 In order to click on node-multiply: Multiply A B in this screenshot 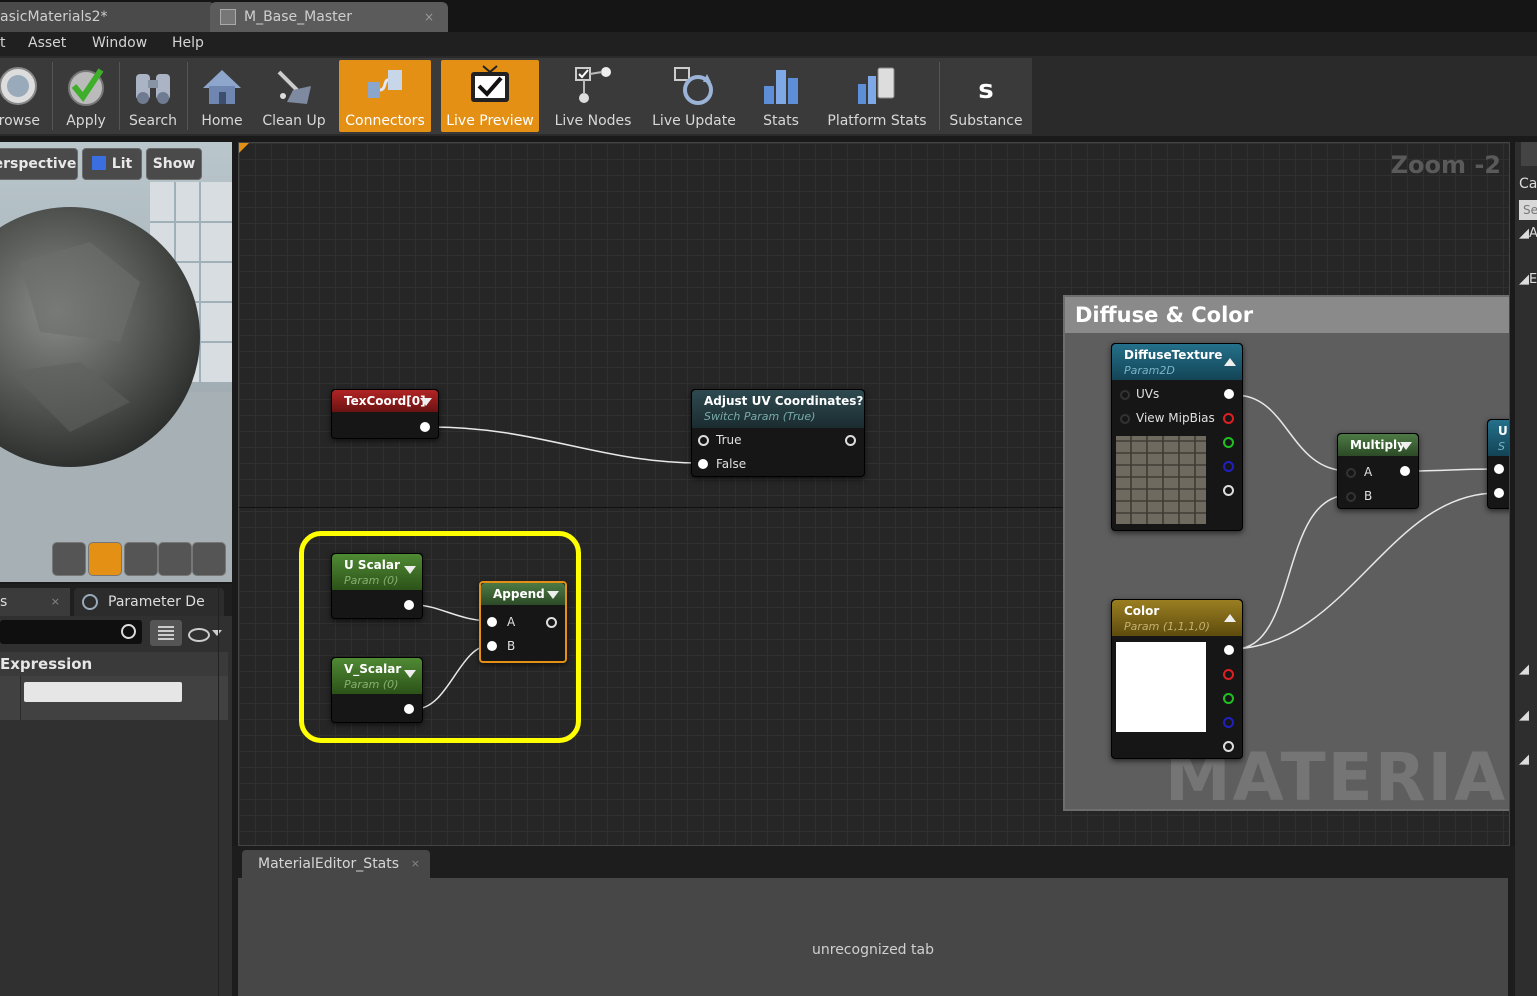, I will do `click(1378, 471)`.